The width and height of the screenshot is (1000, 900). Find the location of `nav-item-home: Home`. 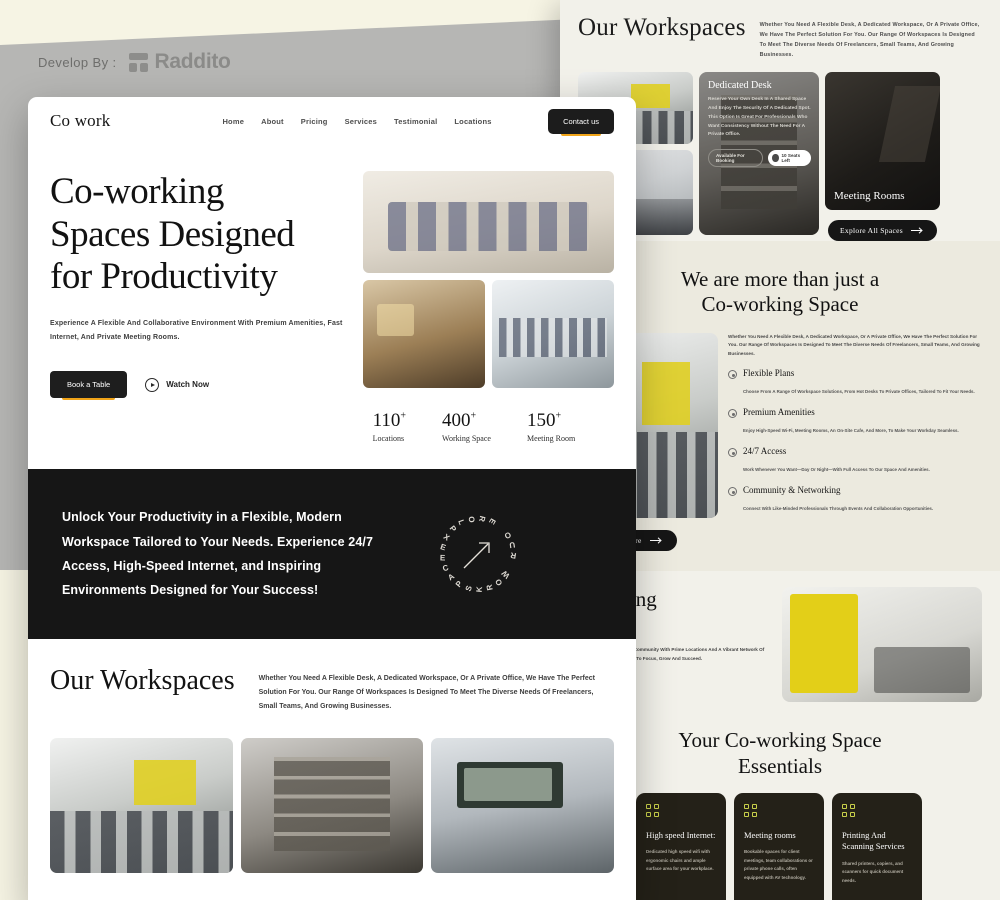

nav-item-home: Home is located at coordinates (233, 121).